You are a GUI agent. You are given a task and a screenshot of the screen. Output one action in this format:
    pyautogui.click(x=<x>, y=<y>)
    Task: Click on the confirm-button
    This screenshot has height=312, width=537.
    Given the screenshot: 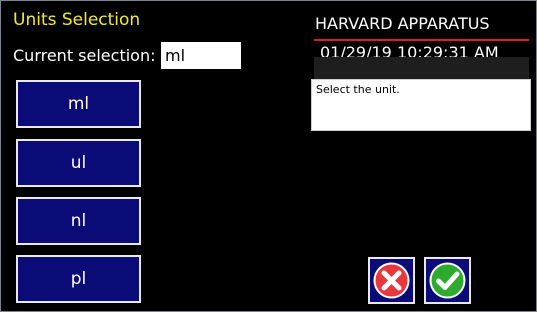 What is the action you would take?
    pyautogui.click(x=447, y=280)
    